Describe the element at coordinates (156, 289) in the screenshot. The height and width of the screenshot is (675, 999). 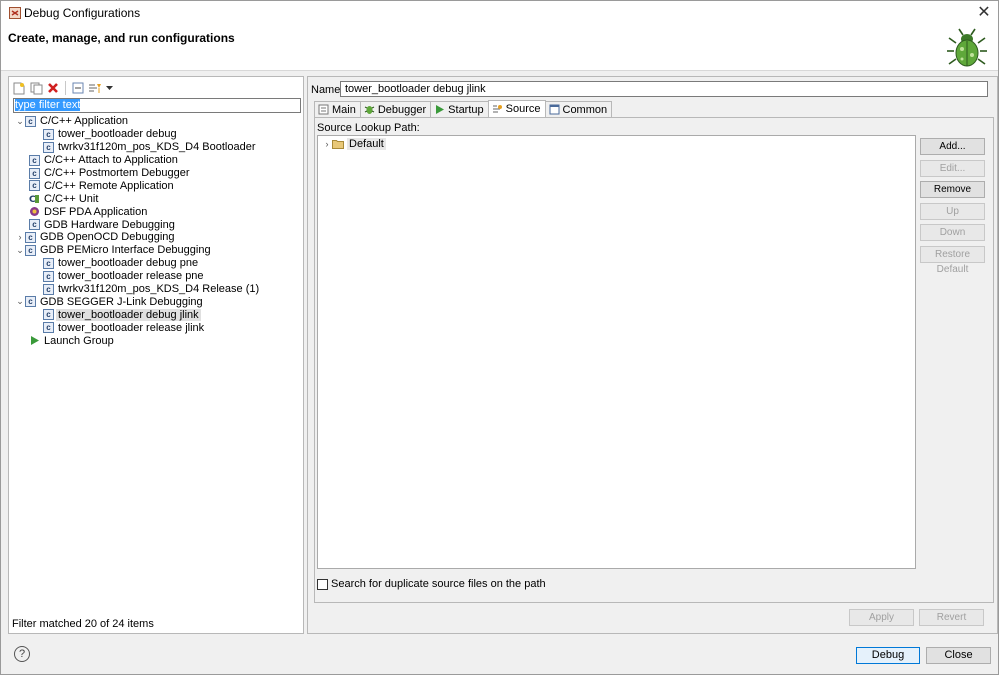
I see `tree-item-config: c twrkv31f120m_pos_KDS_D4 Release (1)` at that location.